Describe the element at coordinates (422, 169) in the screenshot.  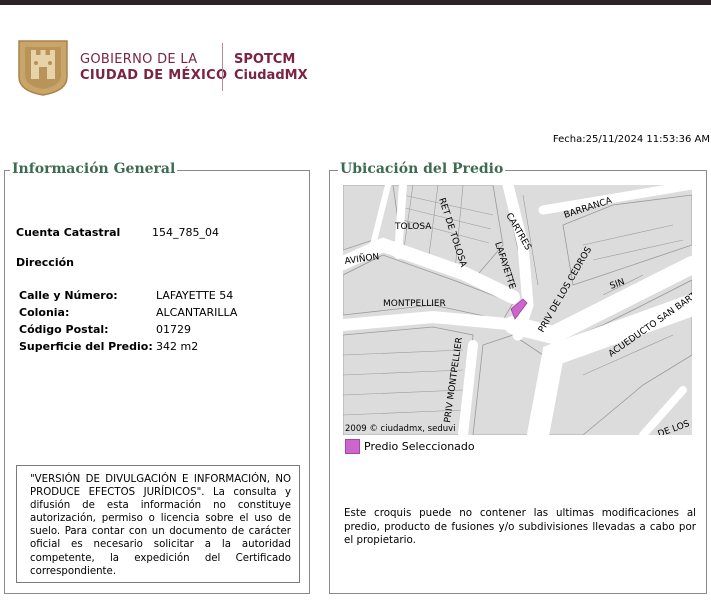
I see `ubicacion-title: Ubicación del Predio` at that location.